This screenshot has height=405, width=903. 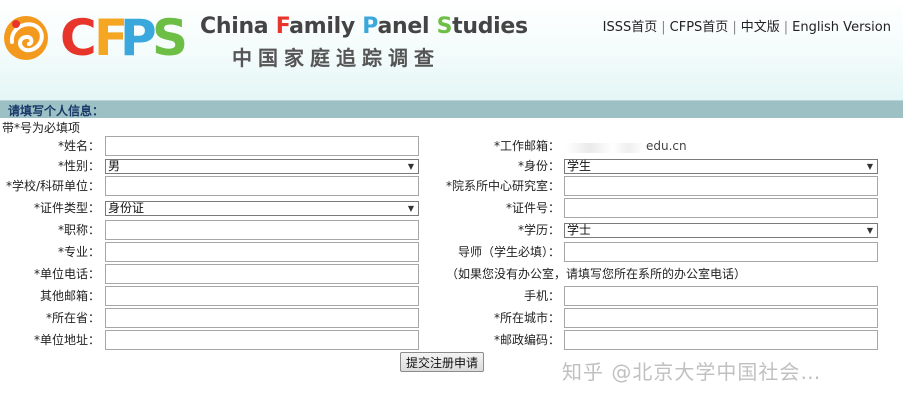 What do you see at coordinates (721, 252) in the screenshot?
I see `advisor-input` at bounding box center [721, 252].